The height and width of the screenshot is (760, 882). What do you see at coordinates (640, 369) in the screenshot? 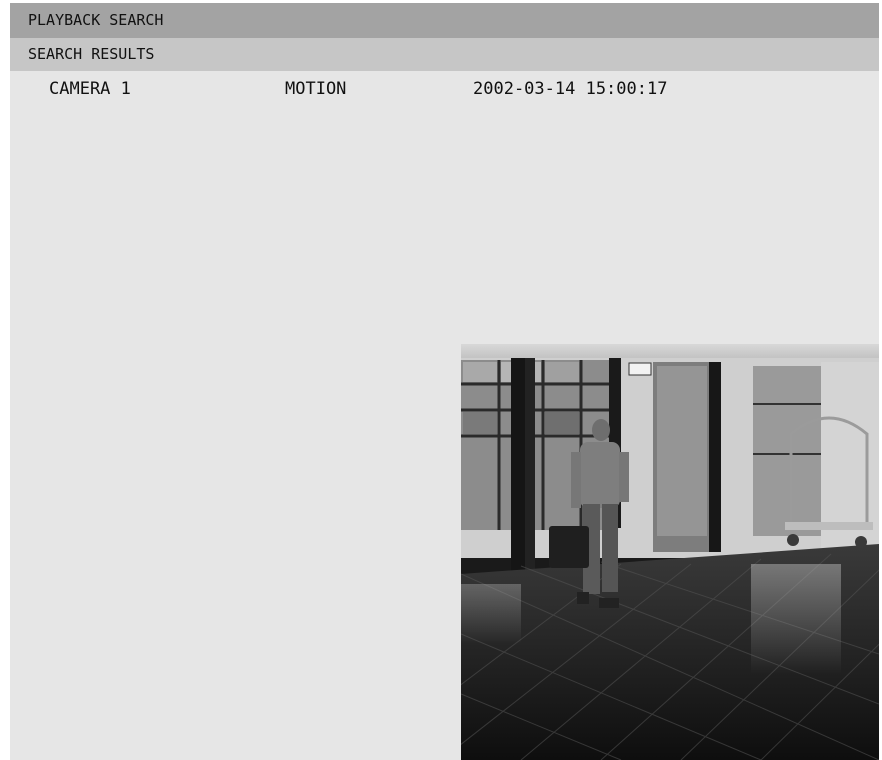
I see `exit-sign-icon` at bounding box center [640, 369].